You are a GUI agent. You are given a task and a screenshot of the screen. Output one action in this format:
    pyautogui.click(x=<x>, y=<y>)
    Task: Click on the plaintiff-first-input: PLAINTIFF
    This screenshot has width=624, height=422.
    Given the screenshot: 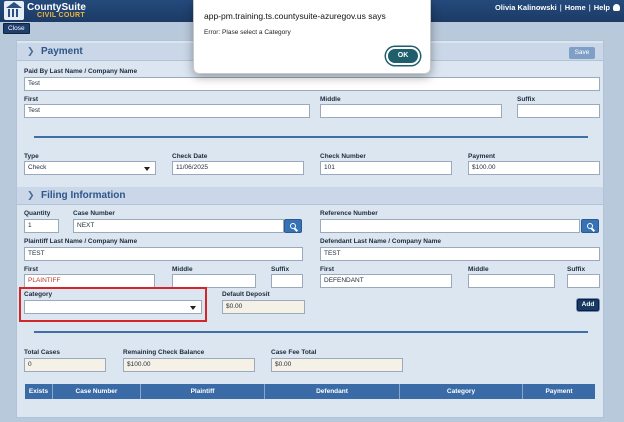 What is the action you would take?
    pyautogui.click(x=89, y=281)
    